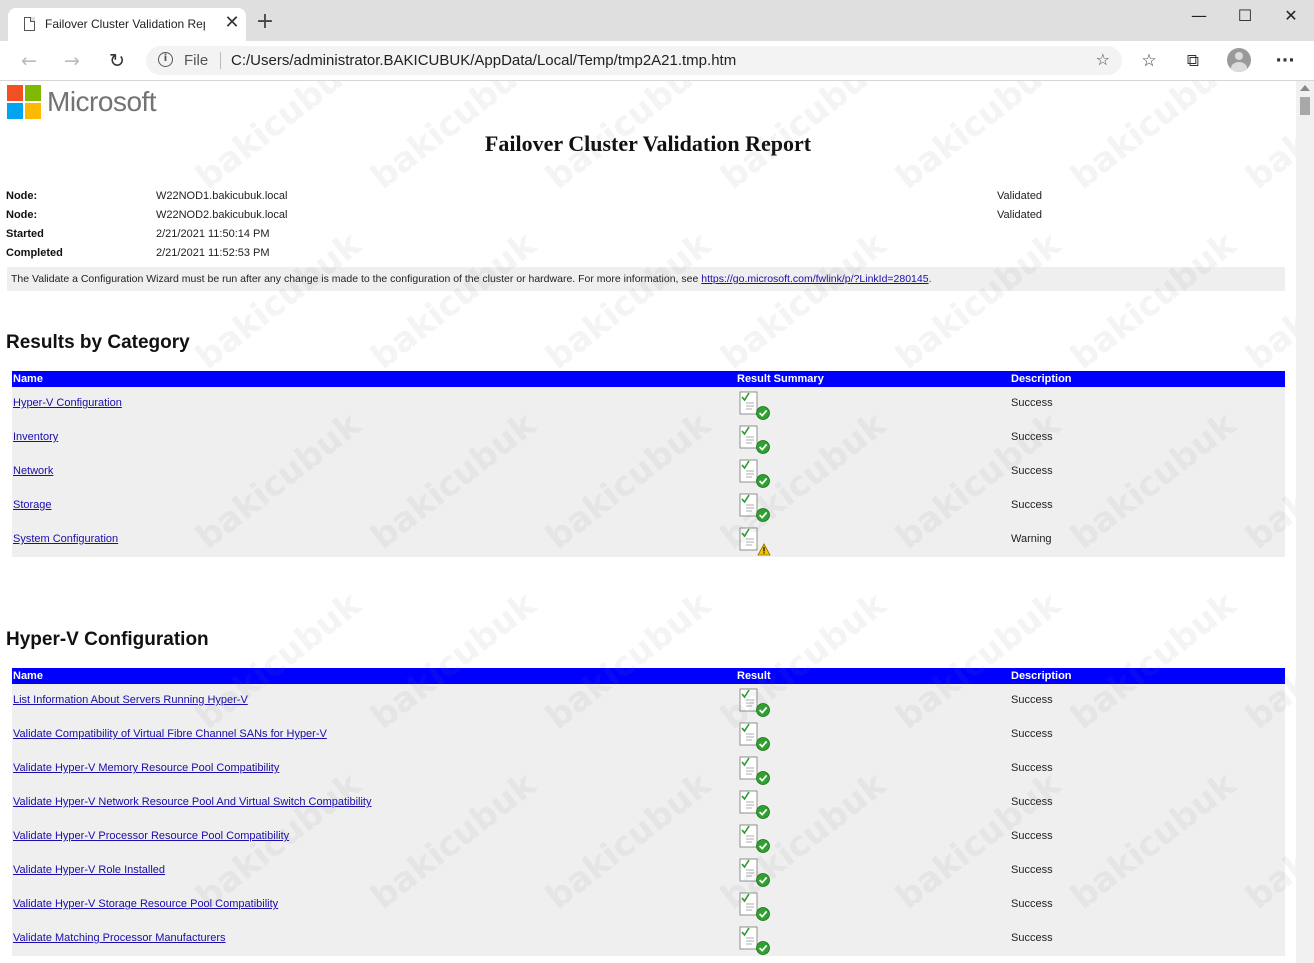 Image resolution: width=1314 pixels, height=963 pixels. Describe the element at coordinates (165, 59) in the screenshot. I see `info-icon: i` at that location.